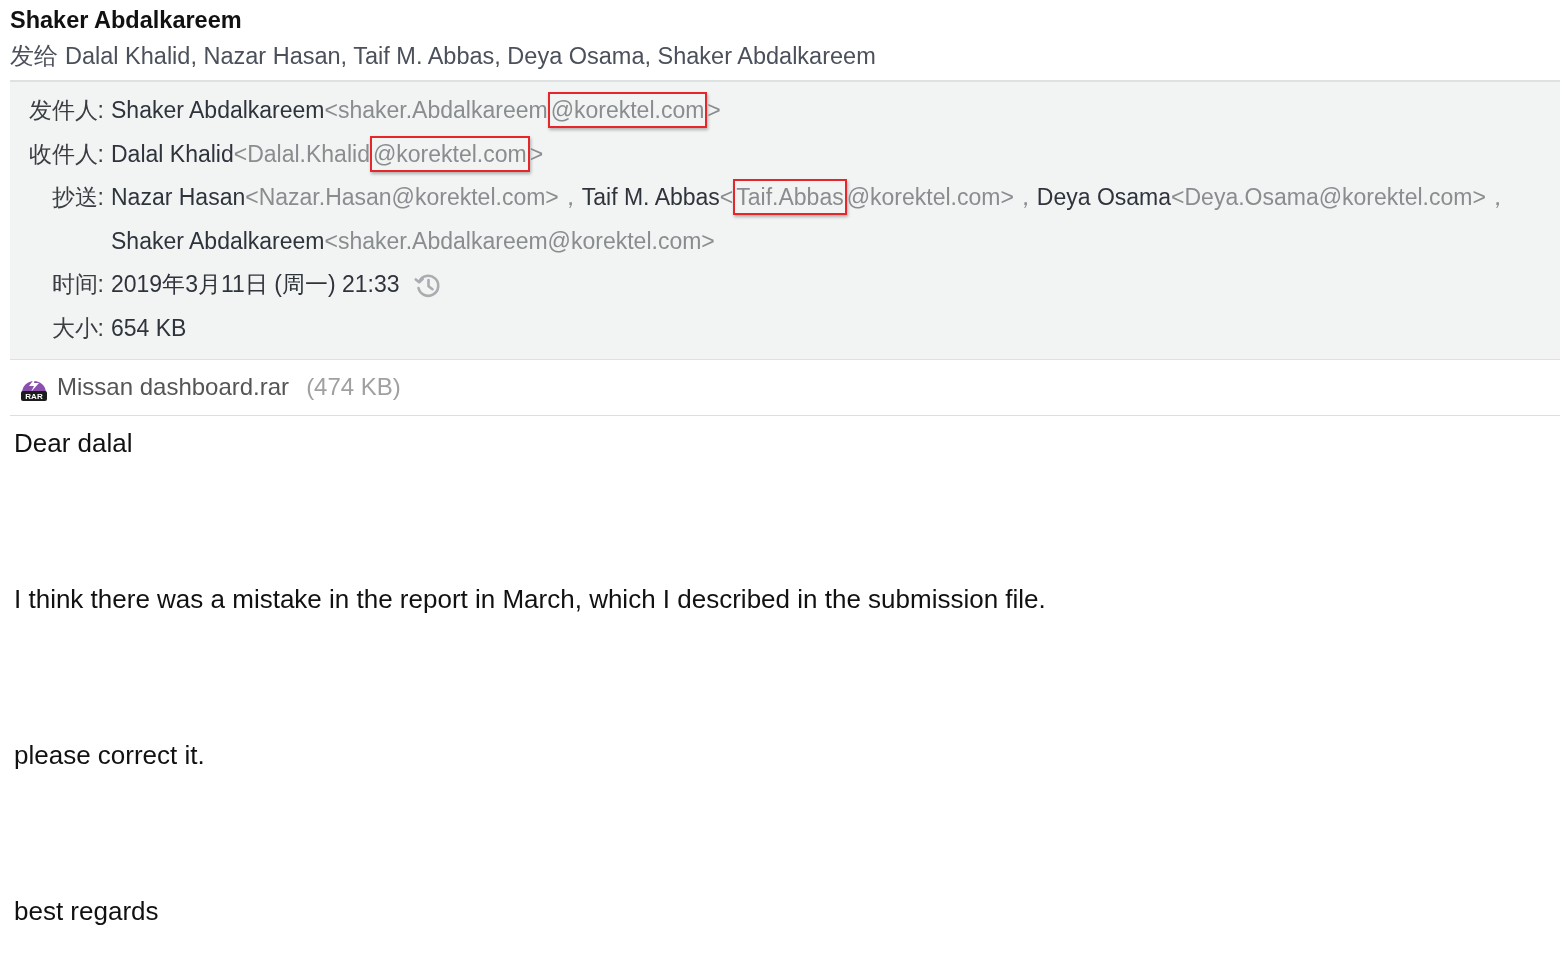 This screenshot has height=961, width=1560. What do you see at coordinates (66, 154) in the screenshot?
I see `field-label: 收件人:` at bounding box center [66, 154].